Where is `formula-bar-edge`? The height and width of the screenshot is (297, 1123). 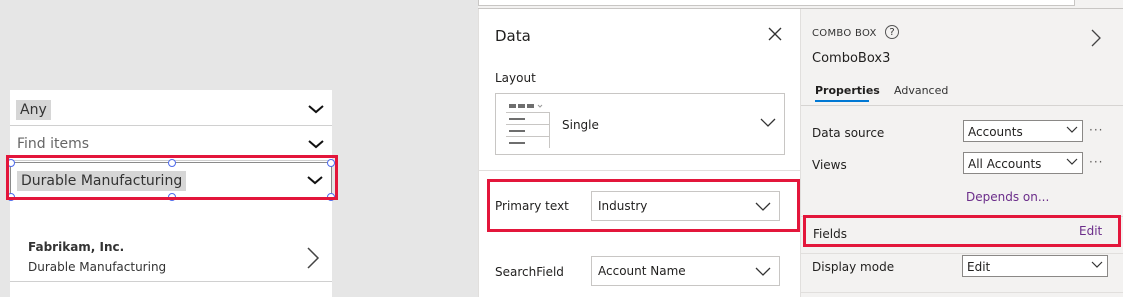 formula-bar-edge is located at coordinates (776, 3).